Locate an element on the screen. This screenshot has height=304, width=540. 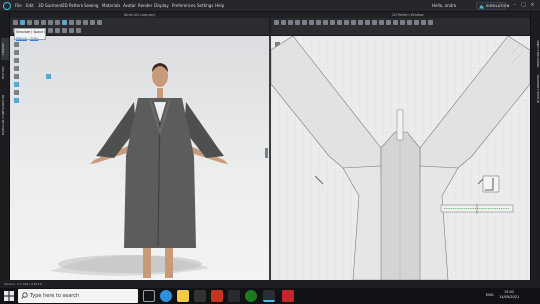
fold-tool-icon is located at coordinates (43, 22).